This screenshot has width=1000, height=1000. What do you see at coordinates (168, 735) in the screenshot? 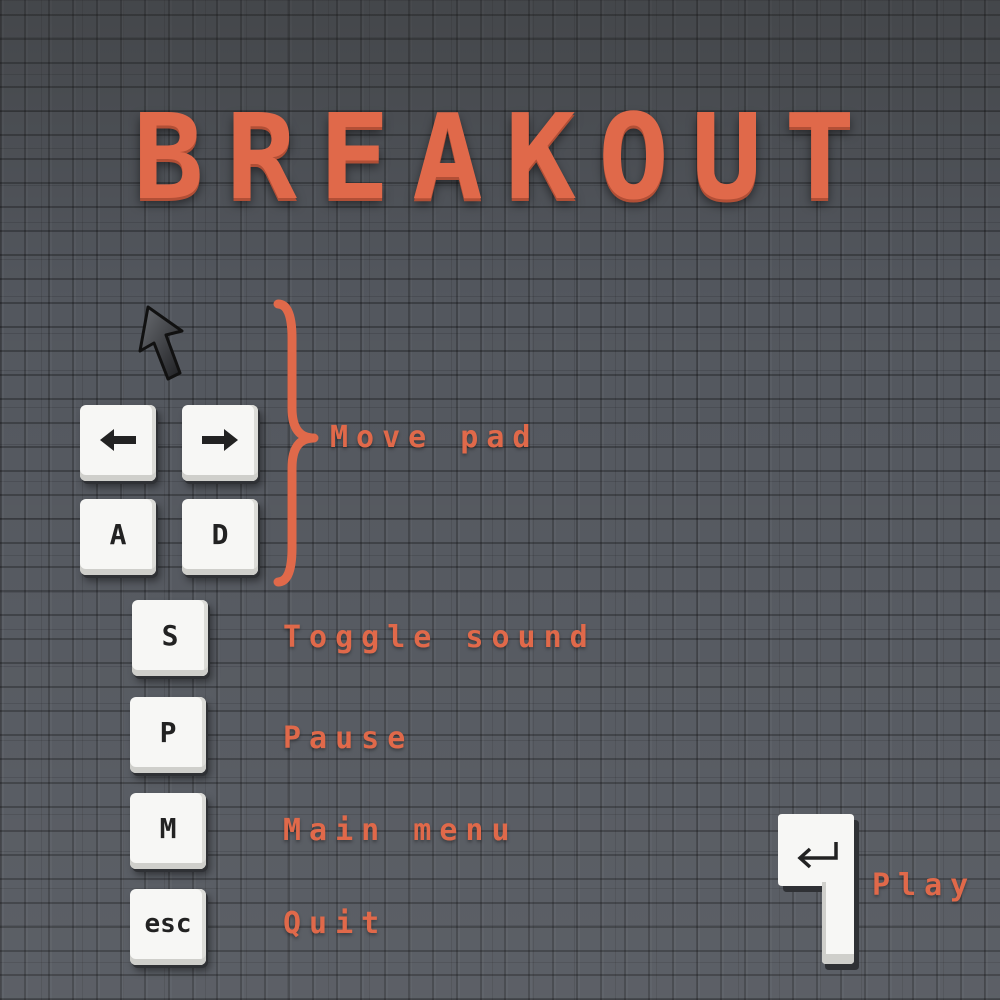
I see `p-key: P` at bounding box center [168, 735].